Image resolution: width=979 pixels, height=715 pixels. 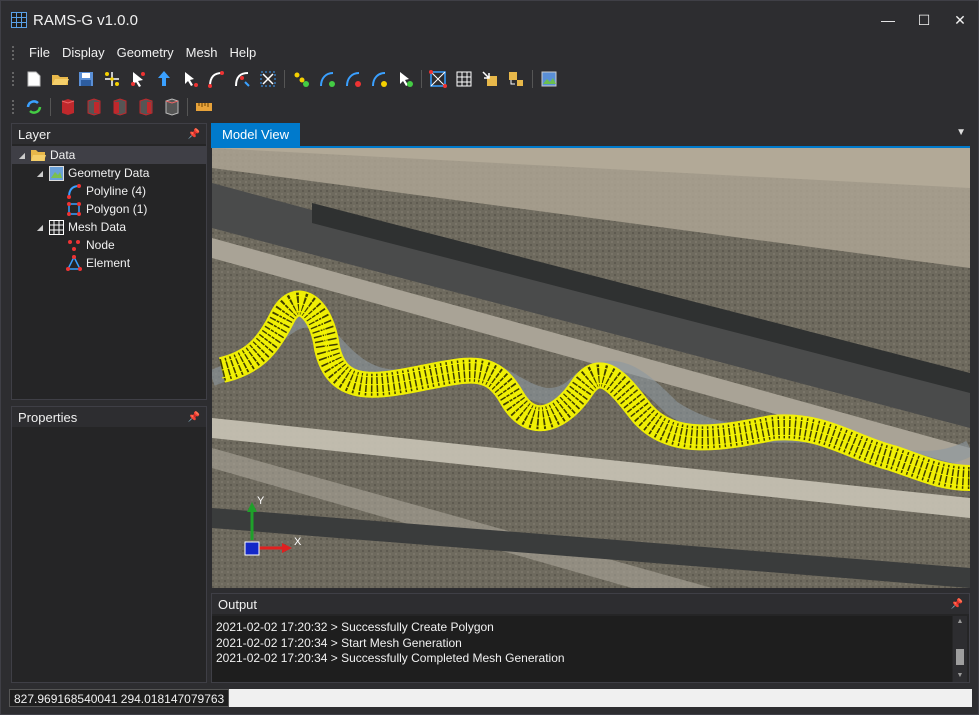 I want to click on line-remove-icon, so click(x=353, y=79).